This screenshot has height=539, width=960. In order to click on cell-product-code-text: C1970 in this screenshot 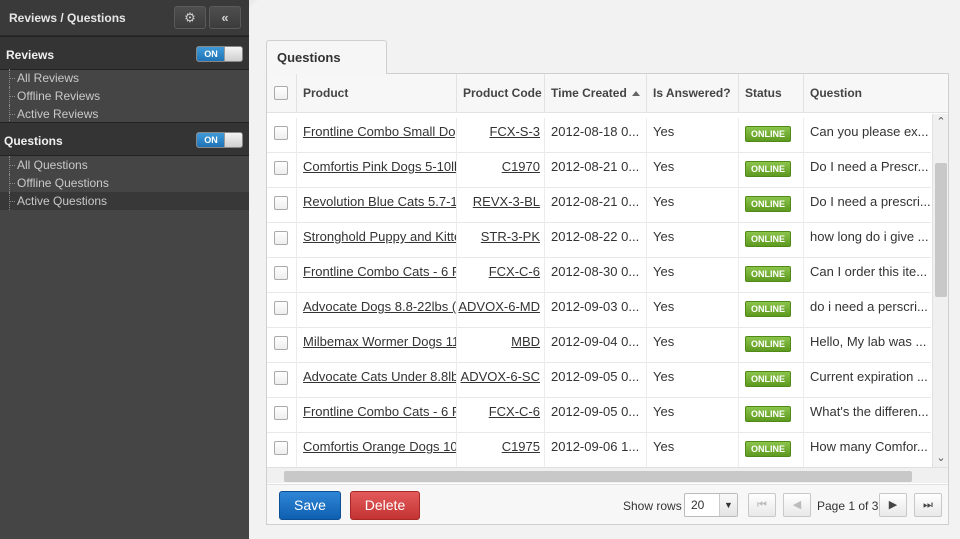, I will do `click(521, 166)`.